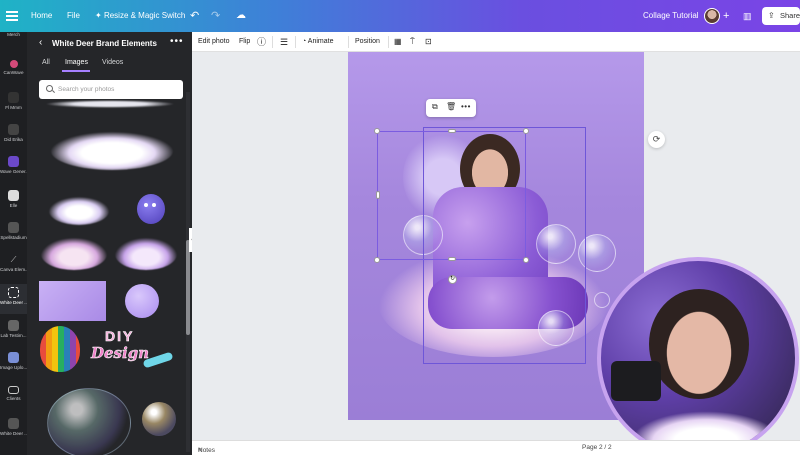  What do you see at coordinates (40, 42) in the screenshot?
I see `back-chevron-icon: ‹` at bounding box center [40, 42].